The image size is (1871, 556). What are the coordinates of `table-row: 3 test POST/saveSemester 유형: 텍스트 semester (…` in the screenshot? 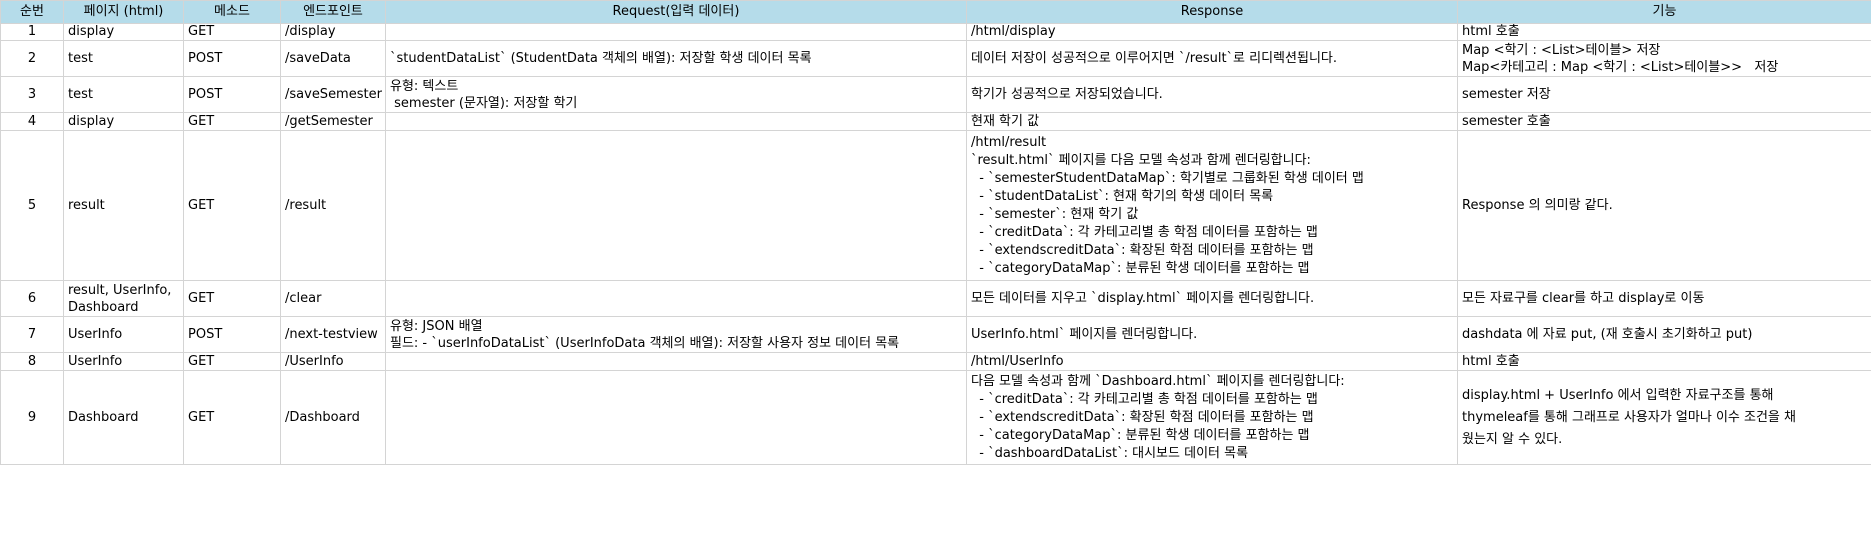 It's located at (935, 94).